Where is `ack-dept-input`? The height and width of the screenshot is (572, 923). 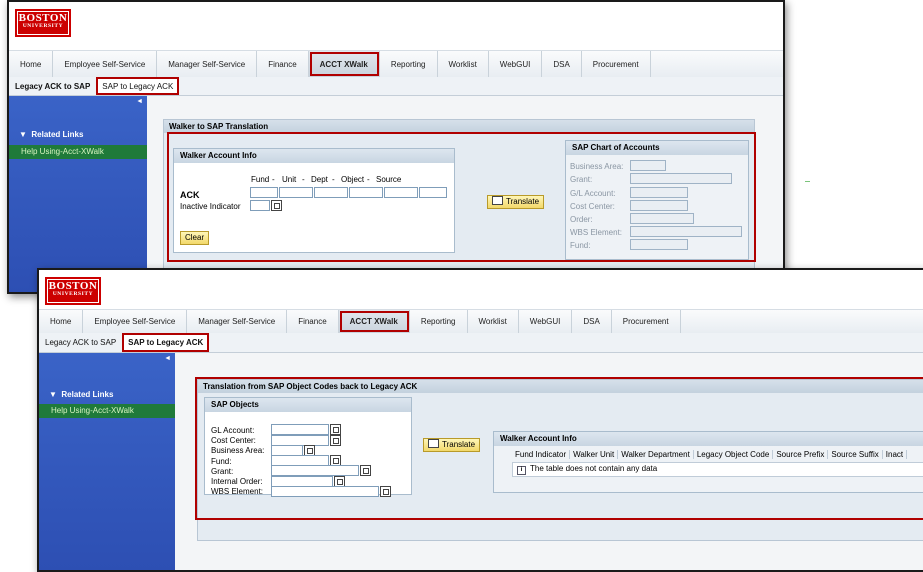
ack-dept-input is located at coordinates (331, 192).